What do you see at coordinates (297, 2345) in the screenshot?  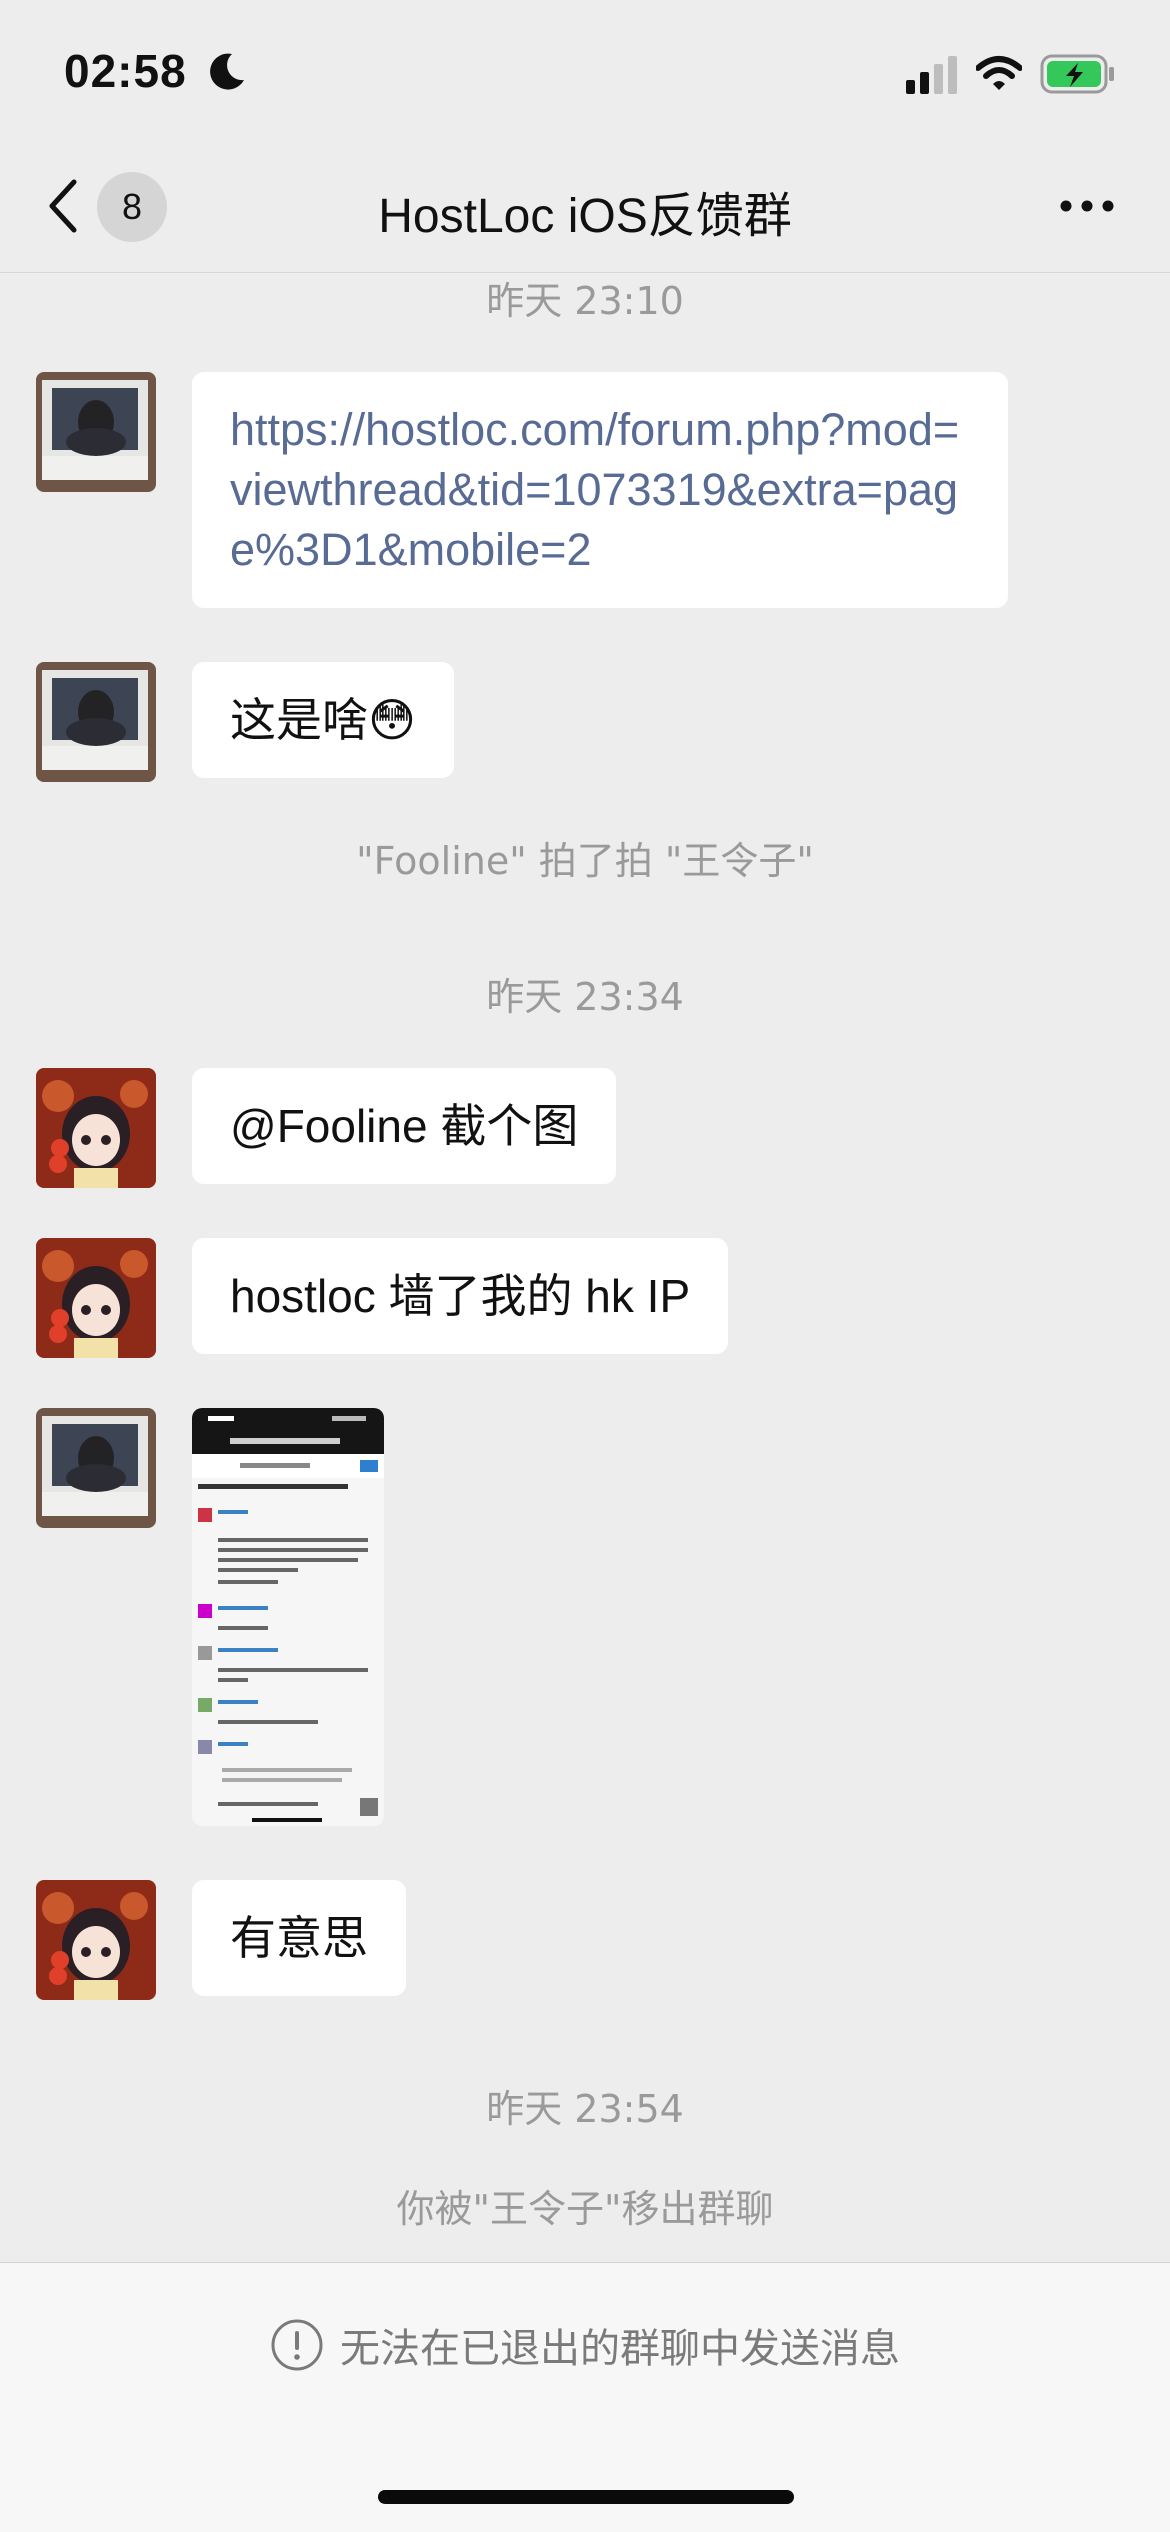 I see `exclamation-circle-icon` at bounding box center [297, 2345].